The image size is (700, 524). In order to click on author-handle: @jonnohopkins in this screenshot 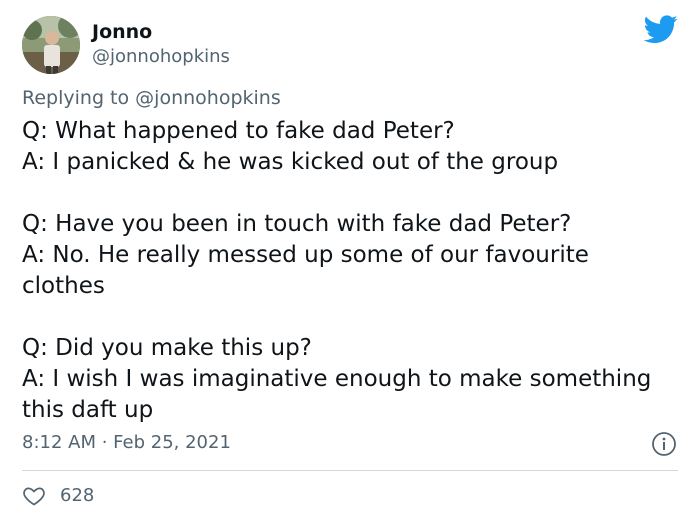, I will do `click(161, 57)`.